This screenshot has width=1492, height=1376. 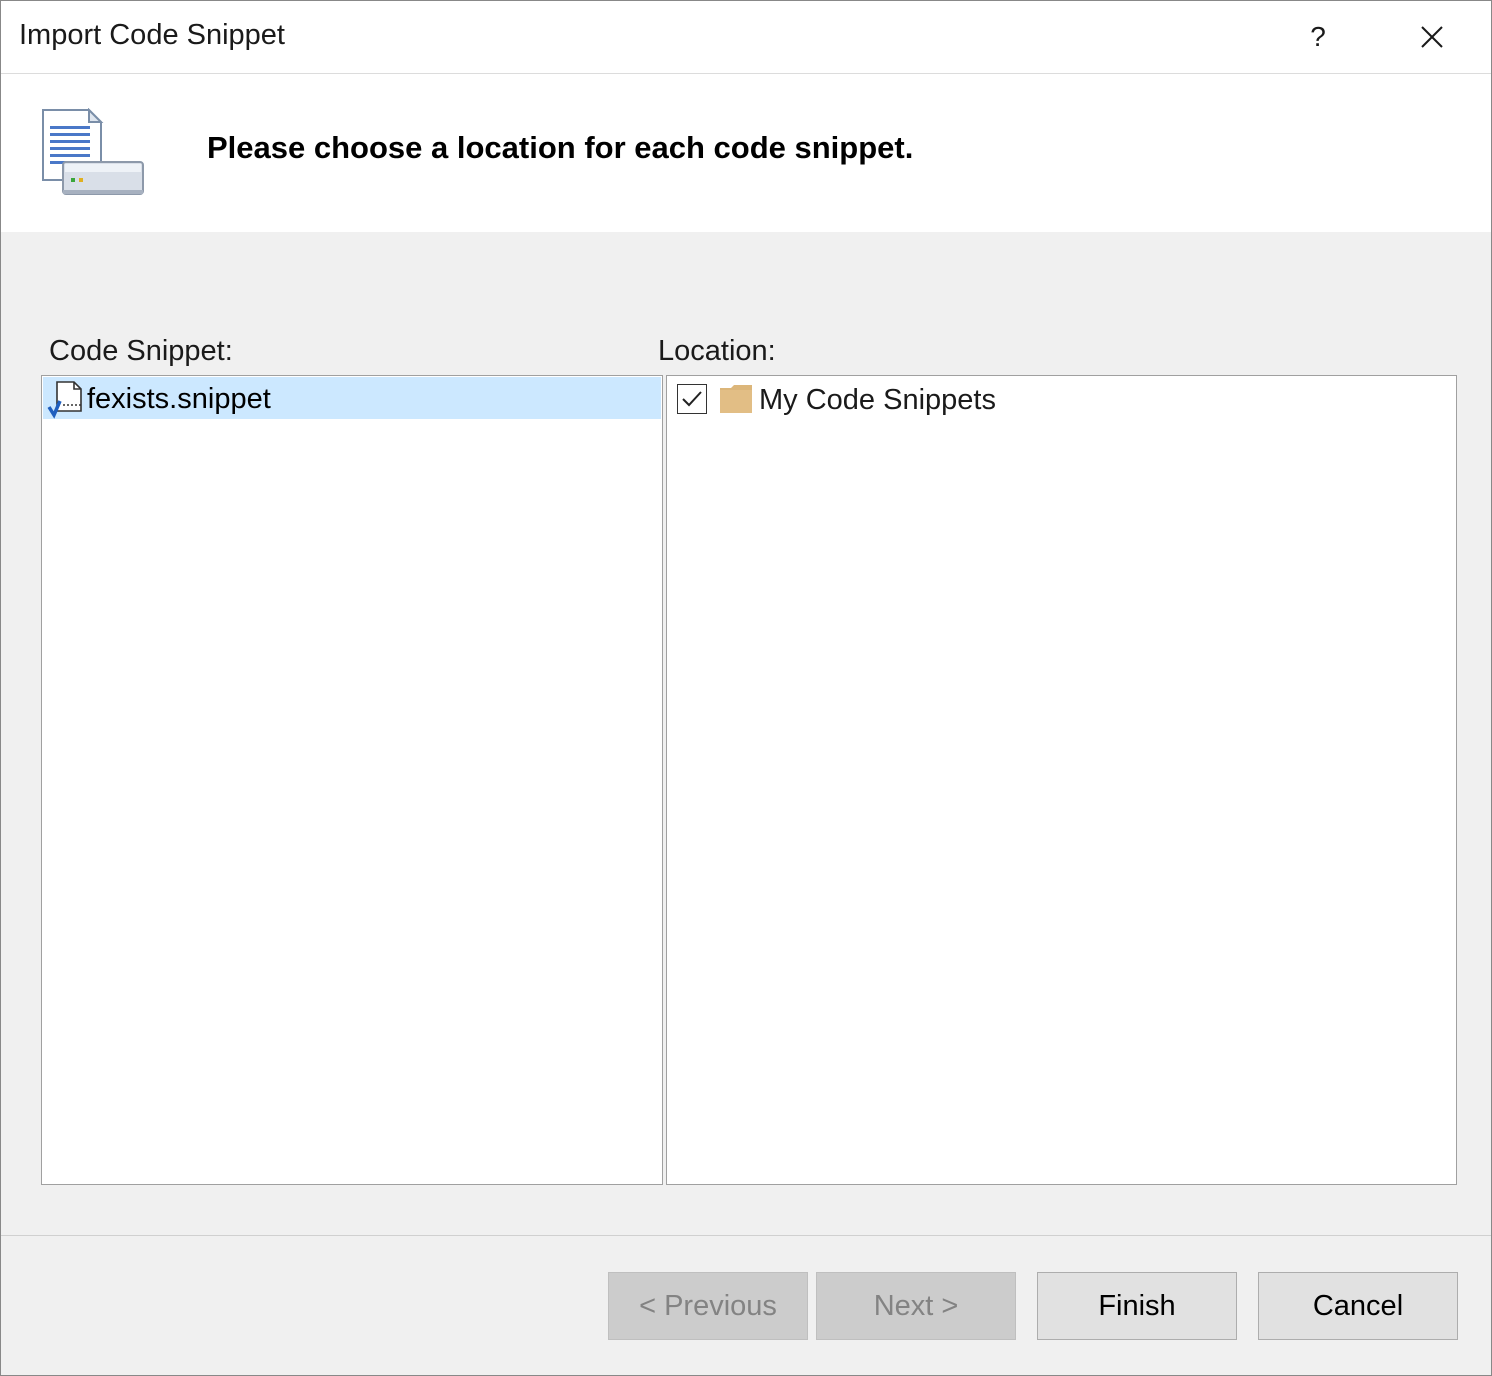 What do you see at coordinates (1358, 1306) in the screenshot?
I see `cancel-button: Cancel` at bounding box center [1358, 1306].